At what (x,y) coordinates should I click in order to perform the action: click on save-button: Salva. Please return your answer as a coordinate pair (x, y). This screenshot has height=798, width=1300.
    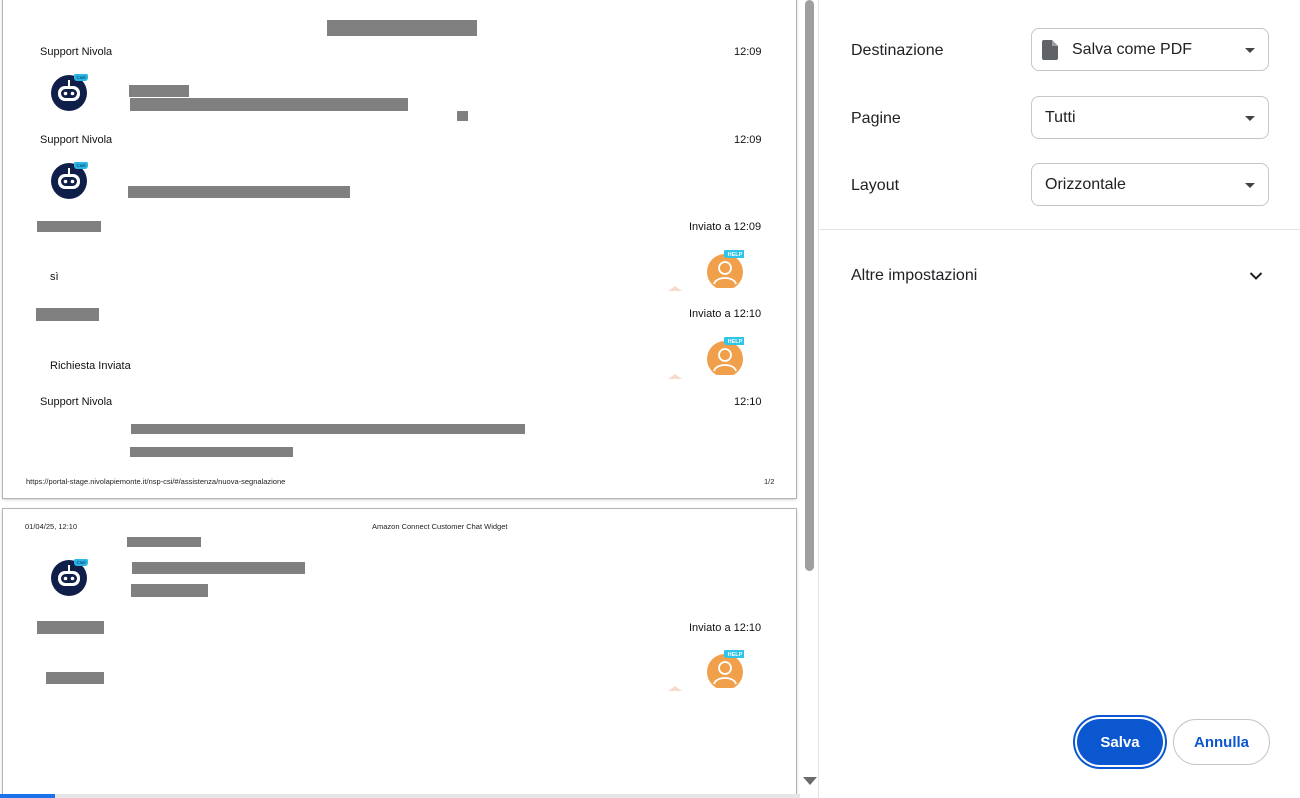
    Looking at the image, I should click on (1120, 742).